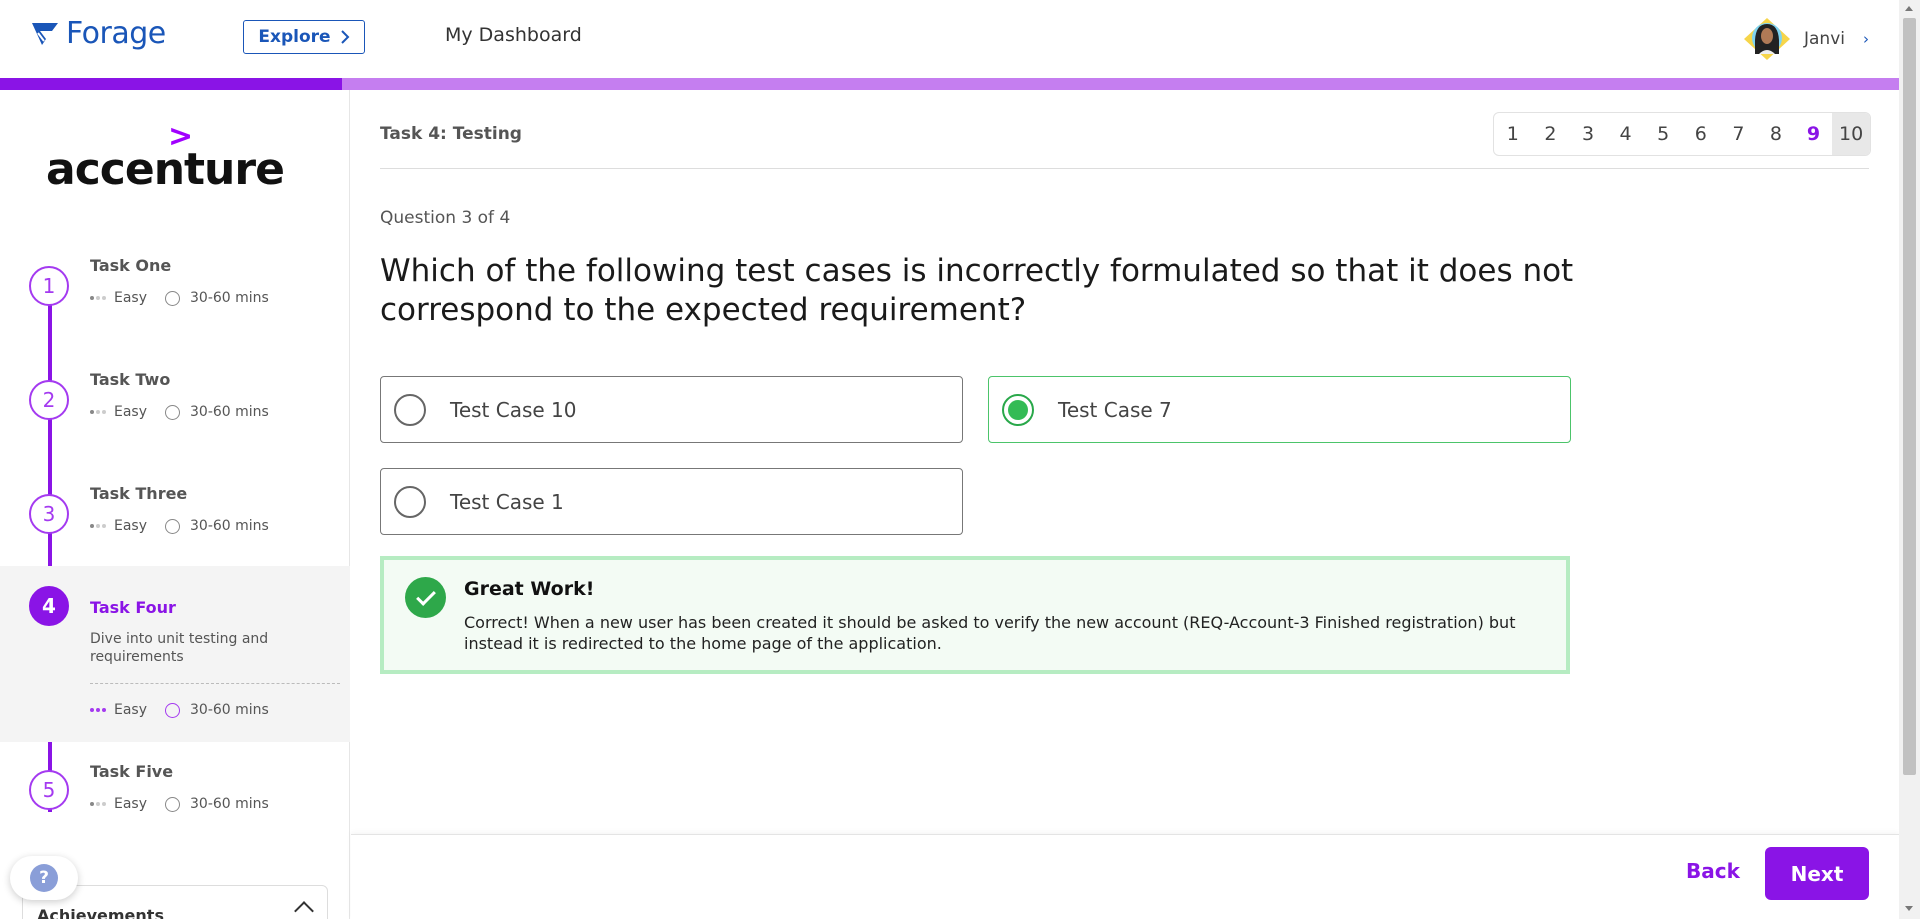  Describe the element at coordinates (49, 606) in the screenshot. I see `task-number-badge: 4` at that location.